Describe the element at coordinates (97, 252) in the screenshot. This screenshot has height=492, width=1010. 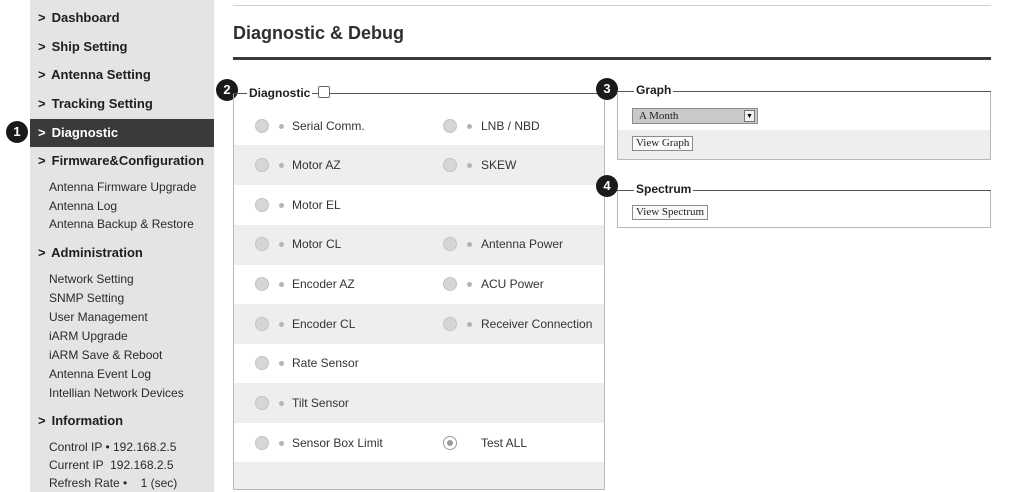
I see `sidebar-item-label: Administration` at that location.